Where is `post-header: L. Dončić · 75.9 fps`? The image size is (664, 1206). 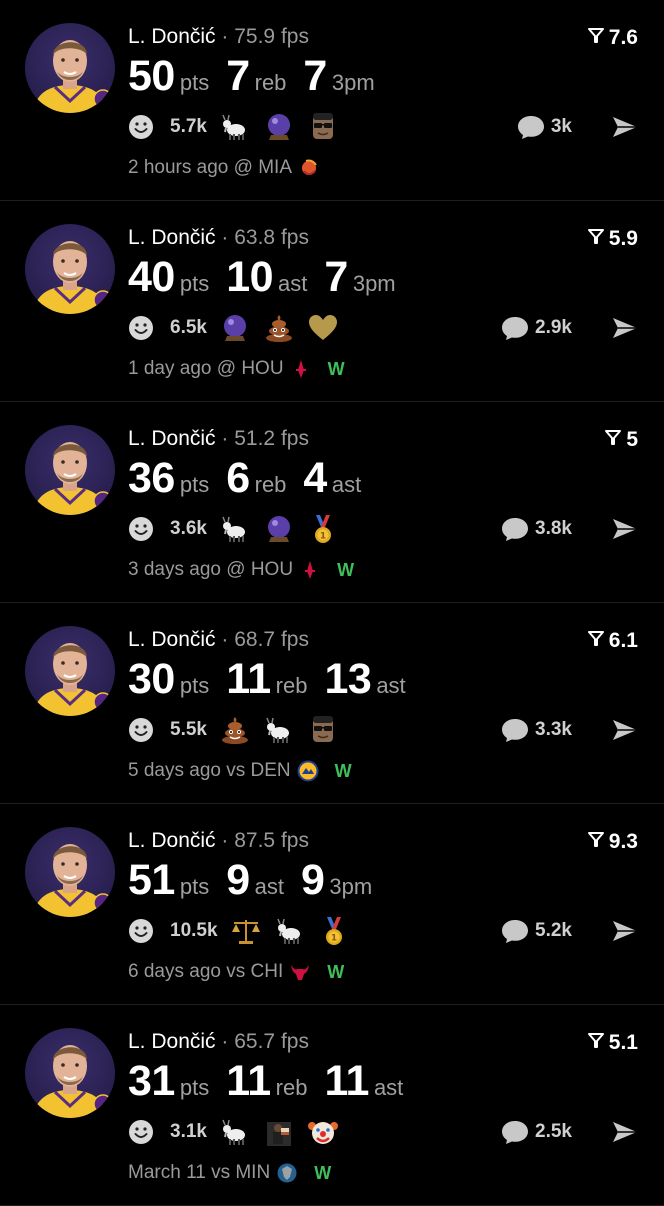
post-header: L. Dončić · 75.9 fps is located at coordinates (218, 37).